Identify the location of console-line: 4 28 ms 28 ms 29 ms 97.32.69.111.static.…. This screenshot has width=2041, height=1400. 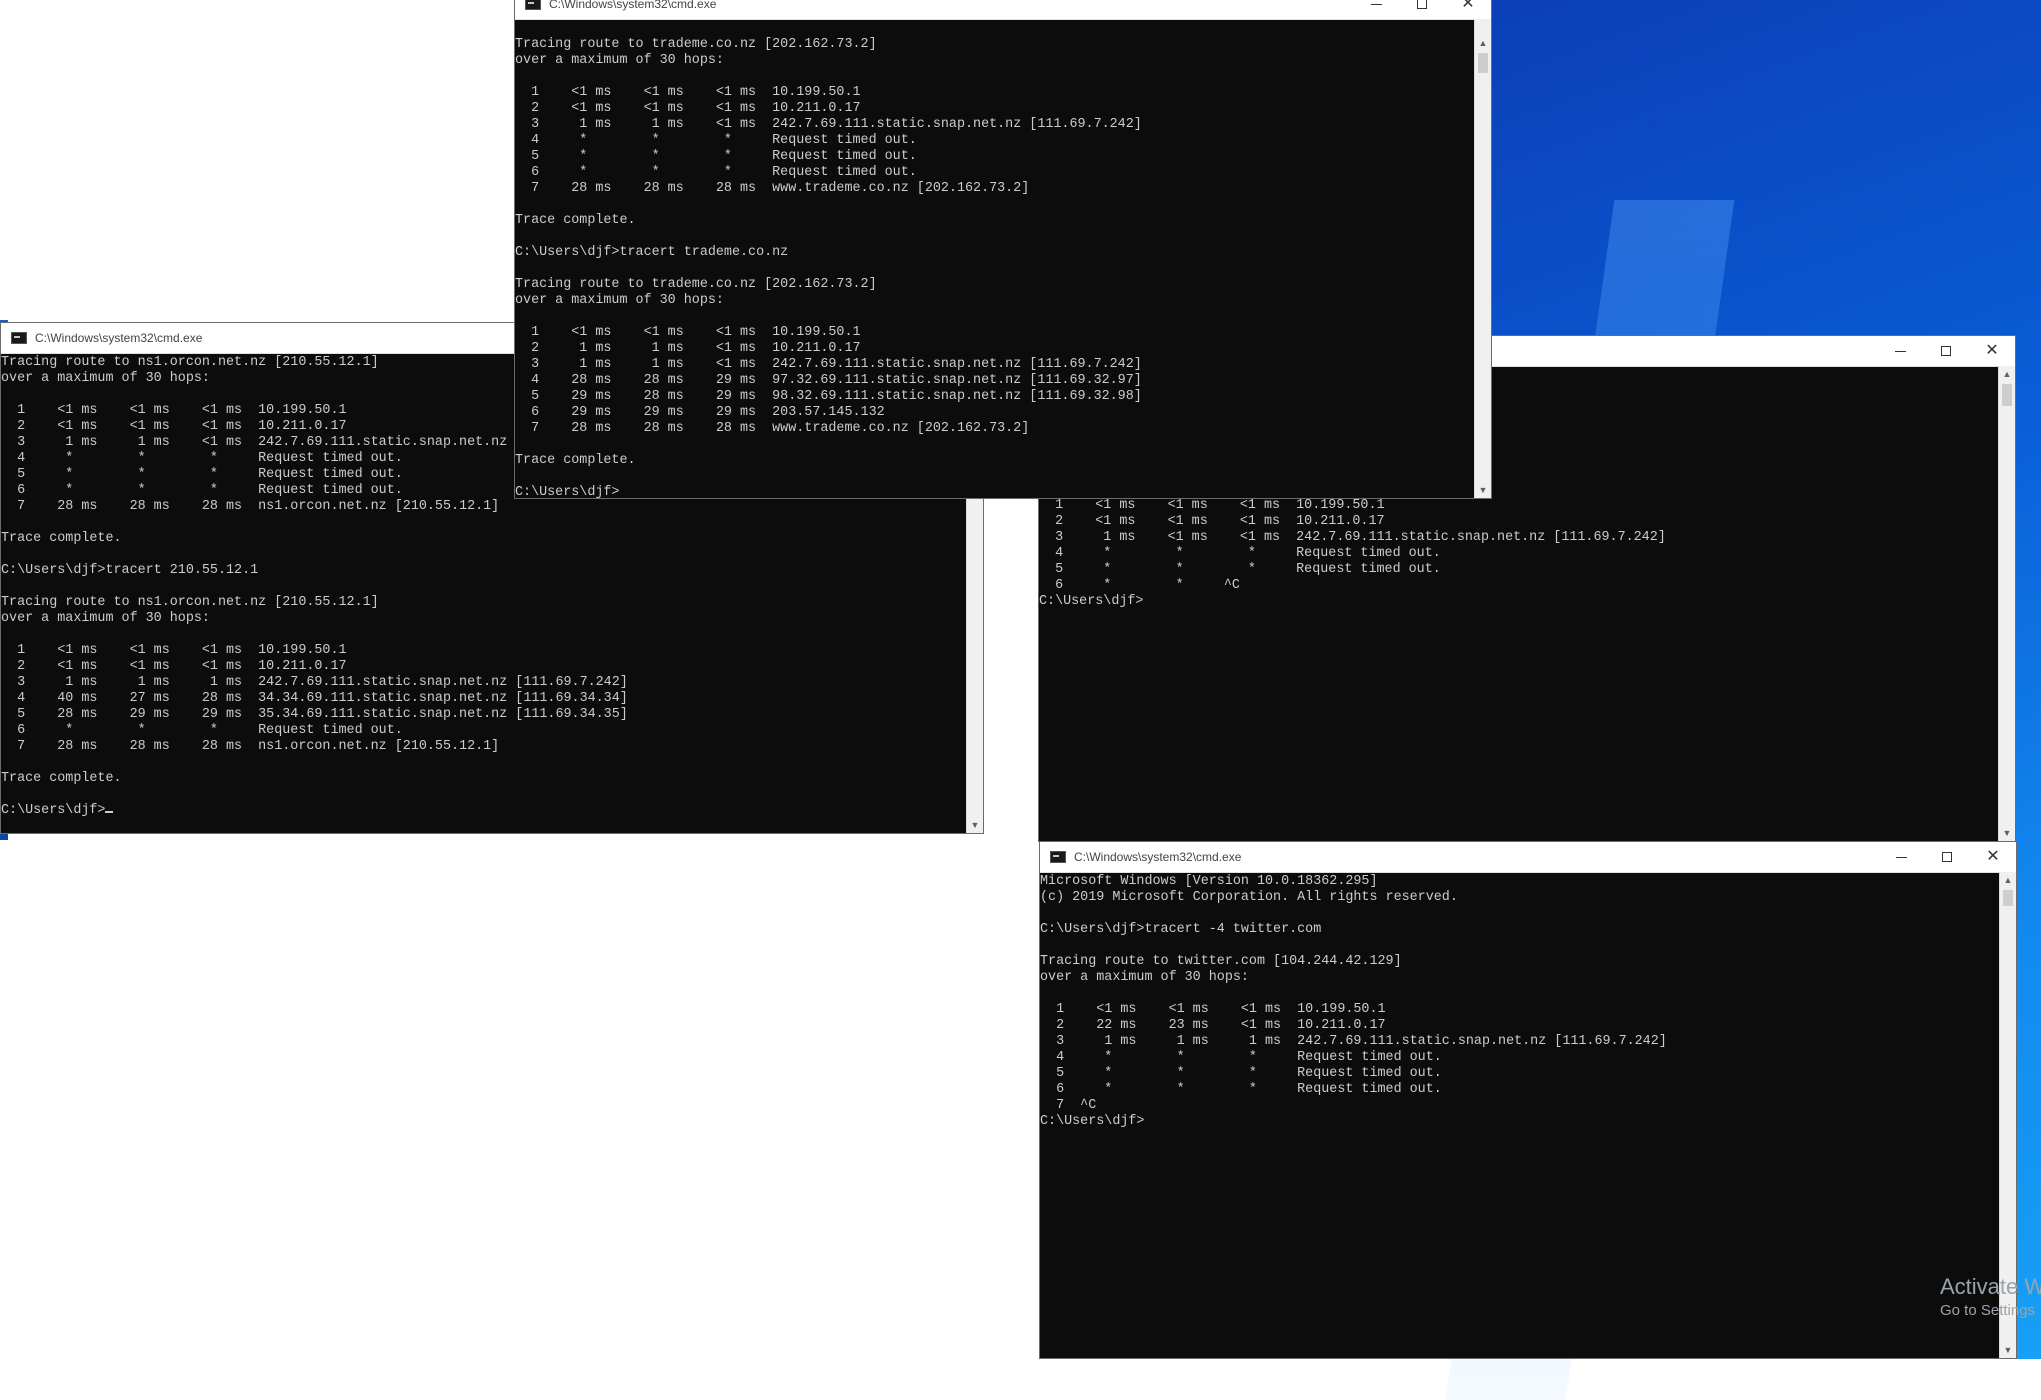
(828, 380).